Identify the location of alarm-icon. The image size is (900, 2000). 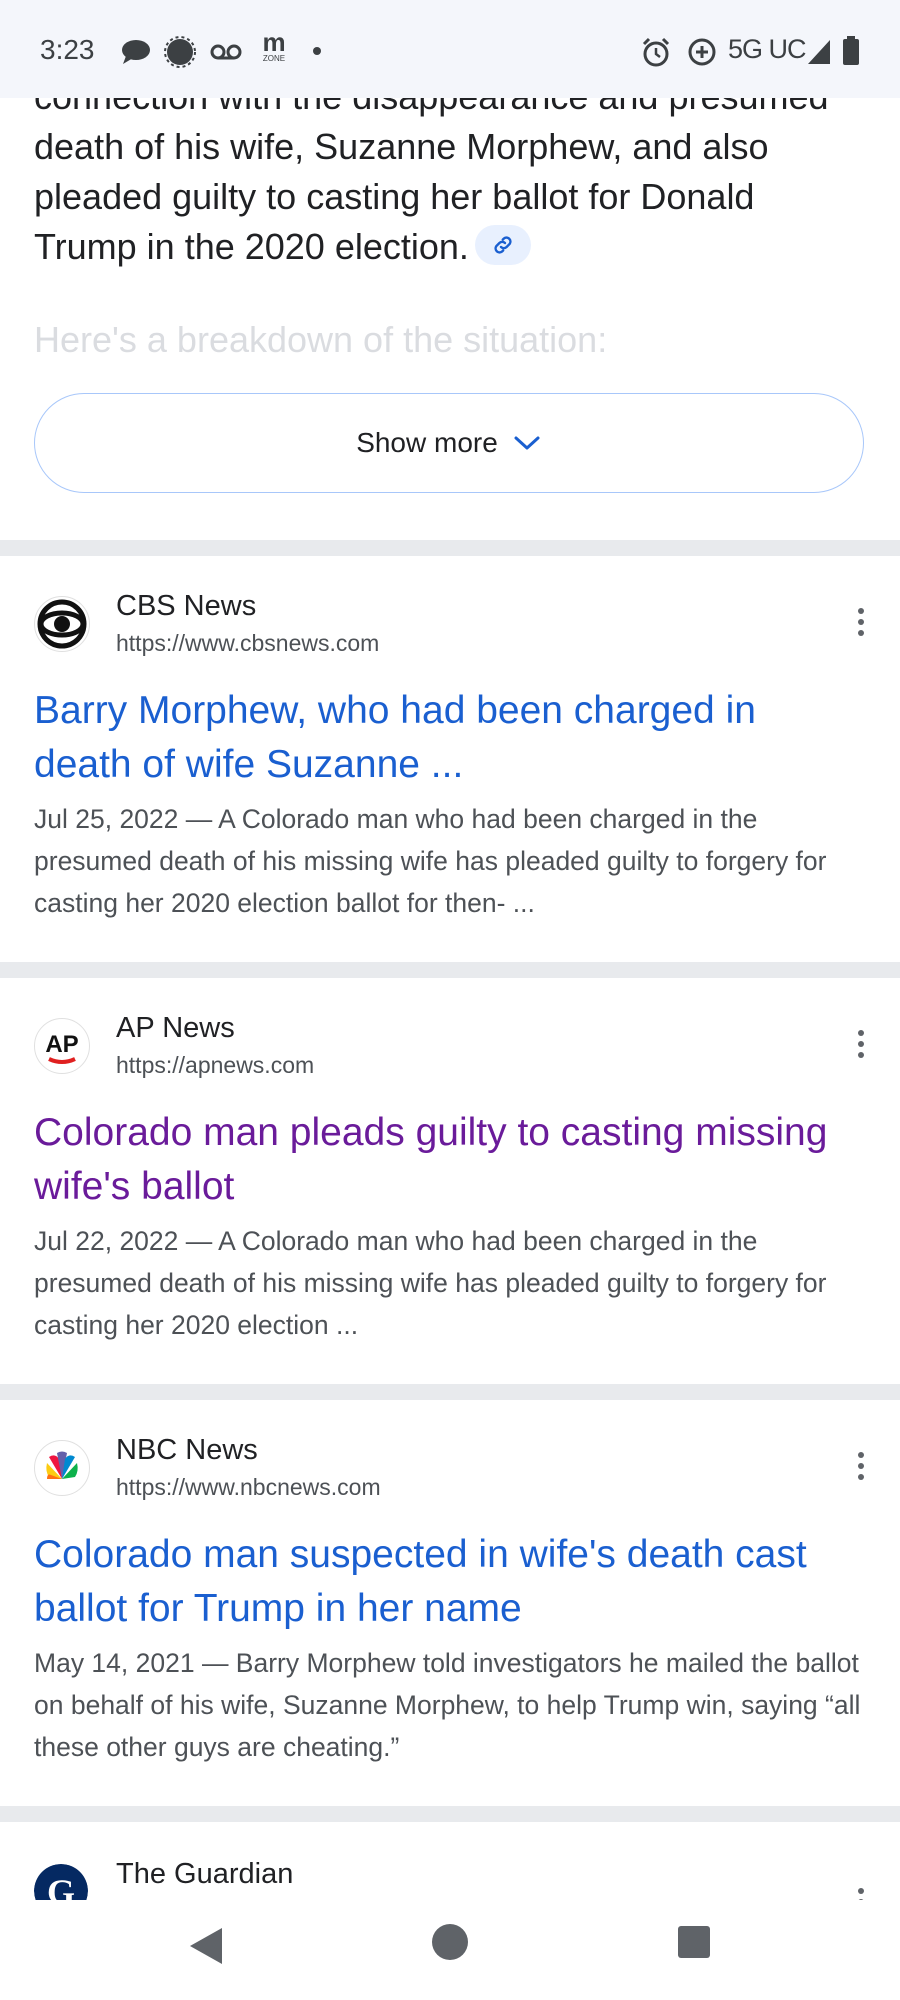
(656, 52).